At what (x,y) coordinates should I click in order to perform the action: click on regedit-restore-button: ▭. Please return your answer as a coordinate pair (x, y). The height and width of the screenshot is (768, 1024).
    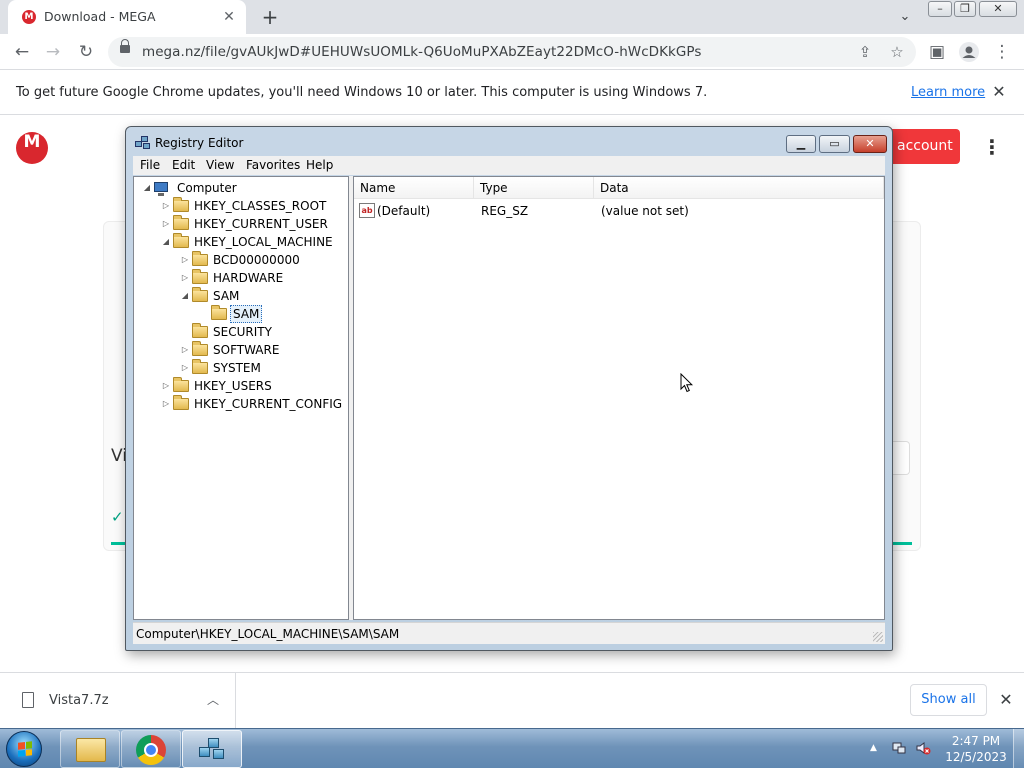
    Looking at the image, I should click on (834, 144).